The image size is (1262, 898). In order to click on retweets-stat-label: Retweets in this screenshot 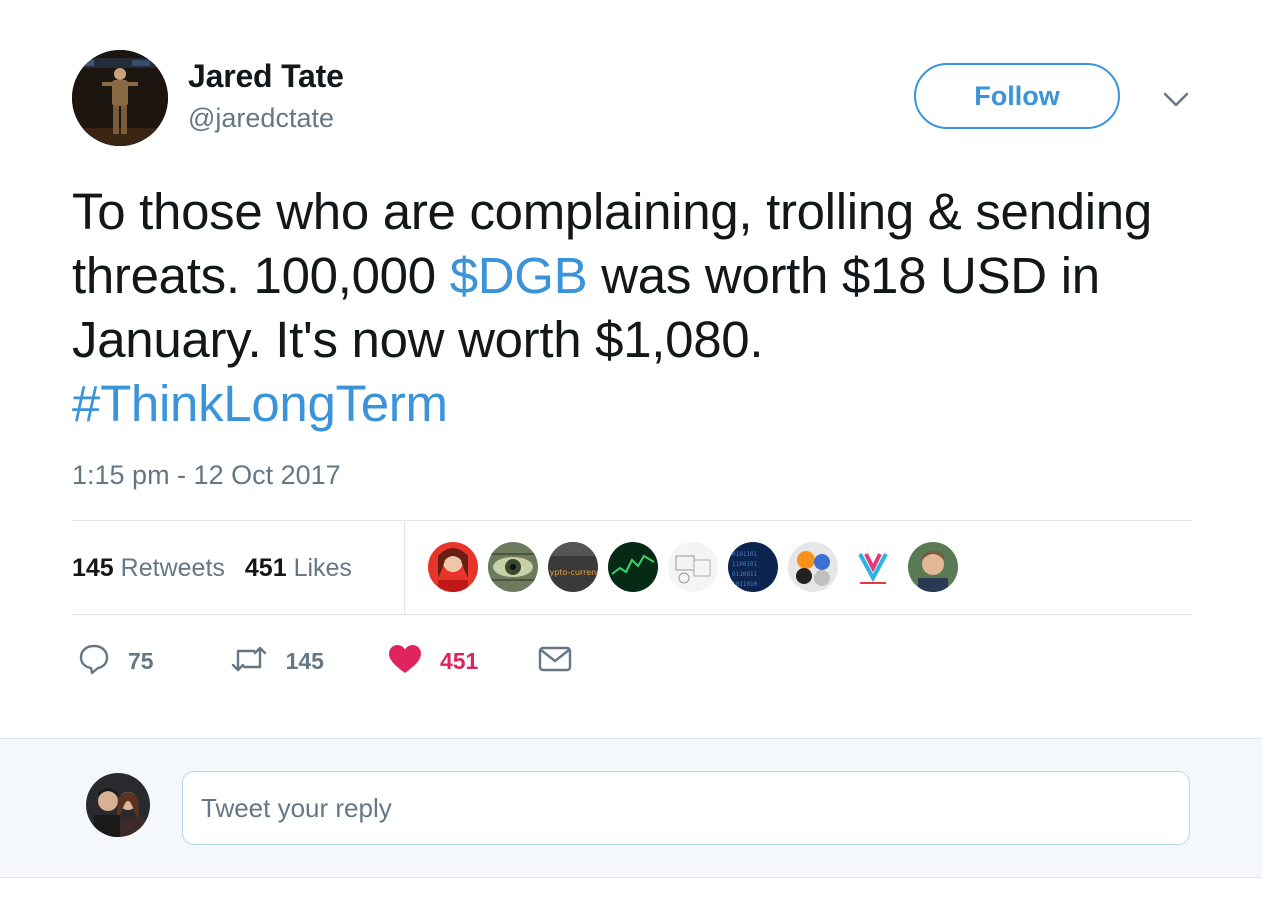, I will do `click(172, 567)`.